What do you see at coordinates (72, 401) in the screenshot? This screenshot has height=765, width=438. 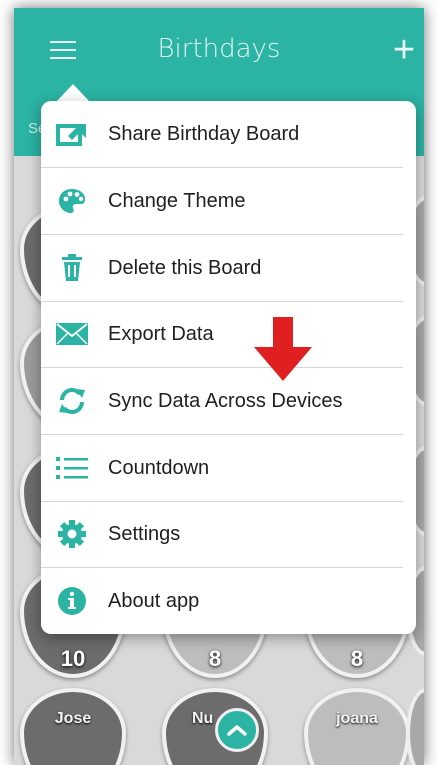 I see `sync-icon` at bounding box center [72, 401].